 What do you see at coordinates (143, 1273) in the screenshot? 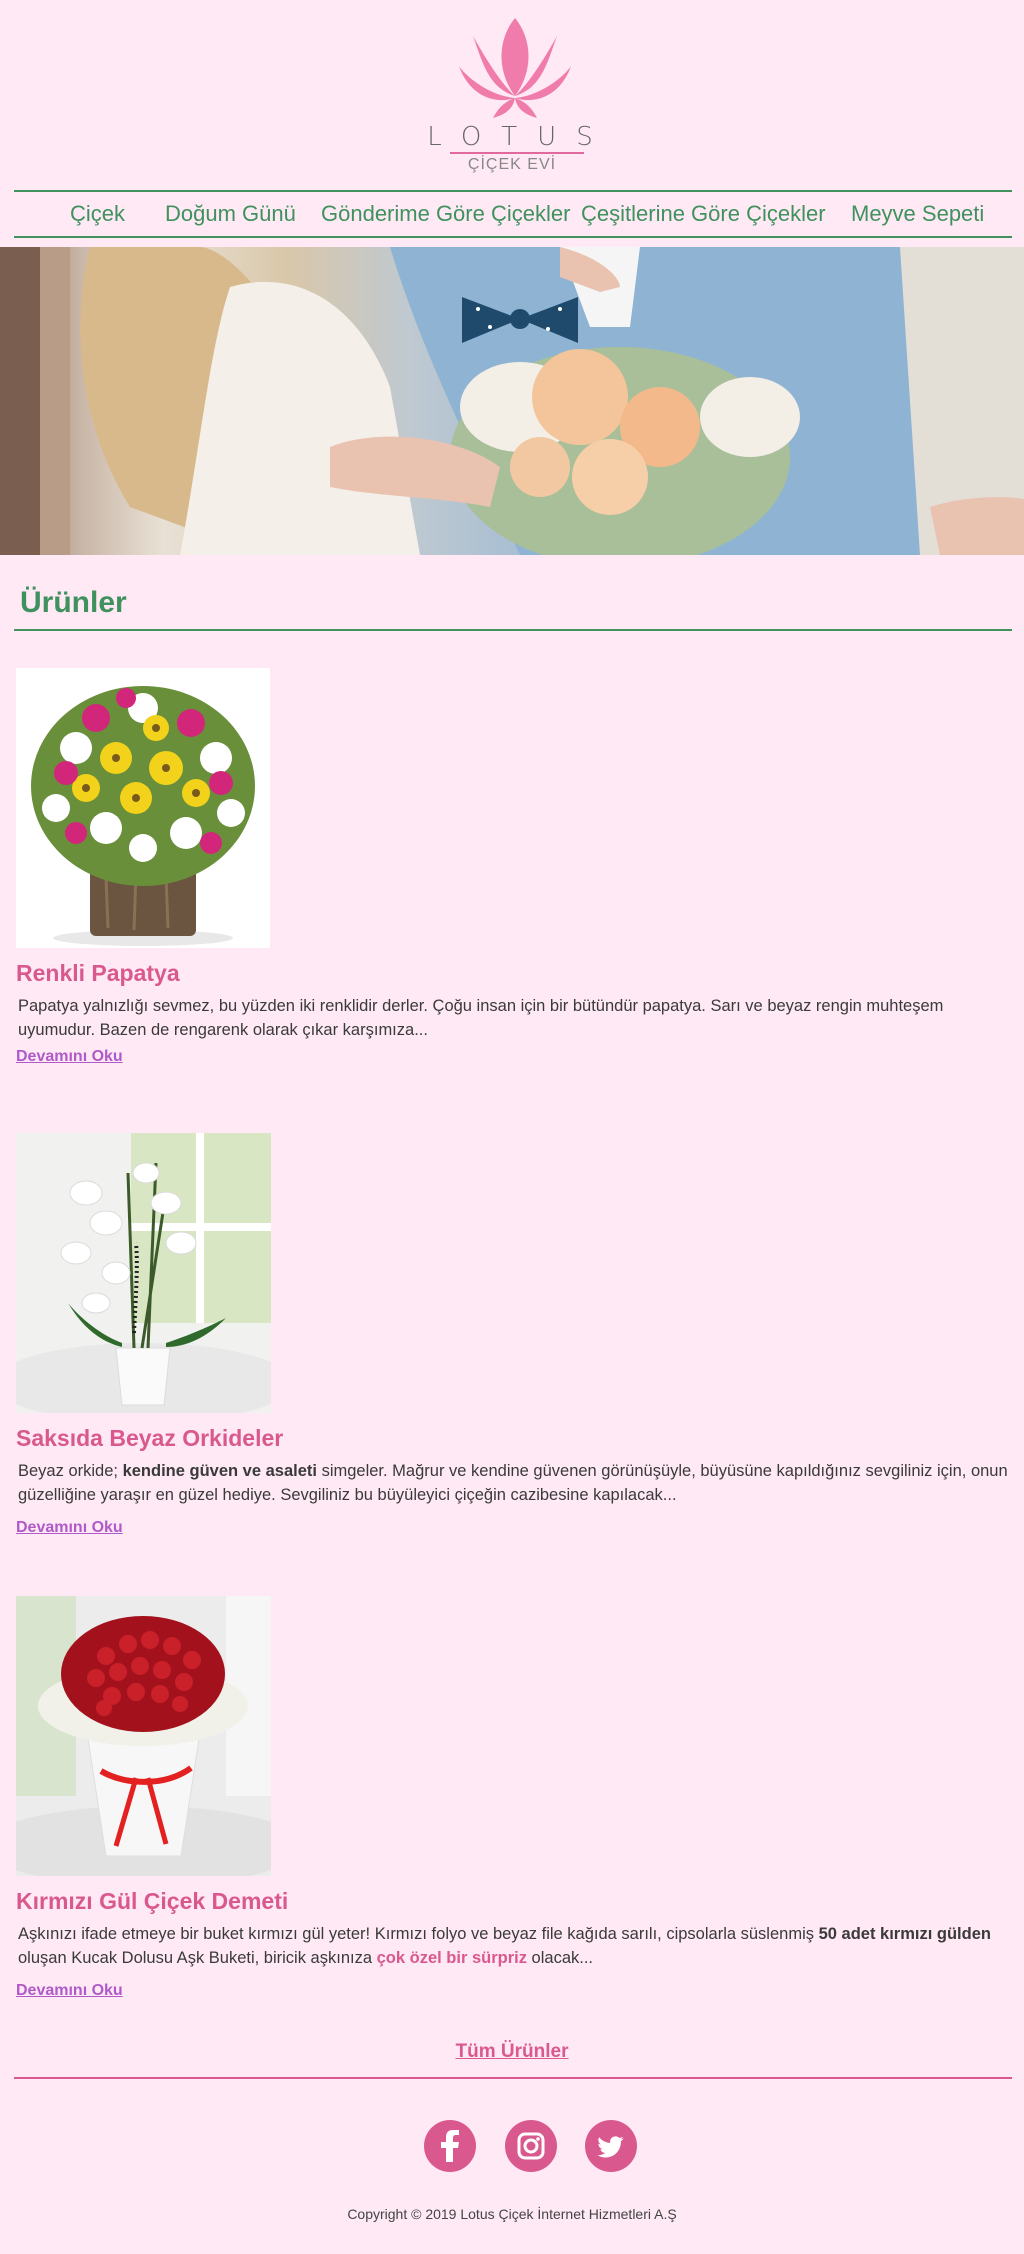
I see `product-image-beyaz-orkide` at bounding box center [143, 1273].